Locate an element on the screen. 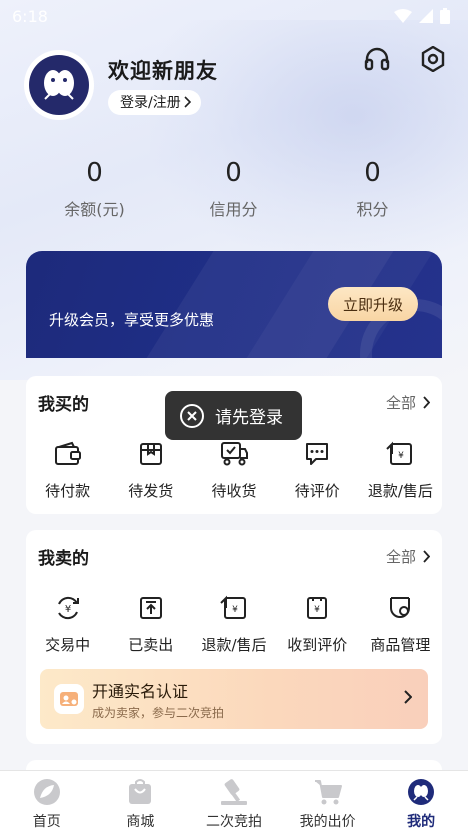 This screenshot has width=468, height=832. avatar is located at coordinates (59, 85).